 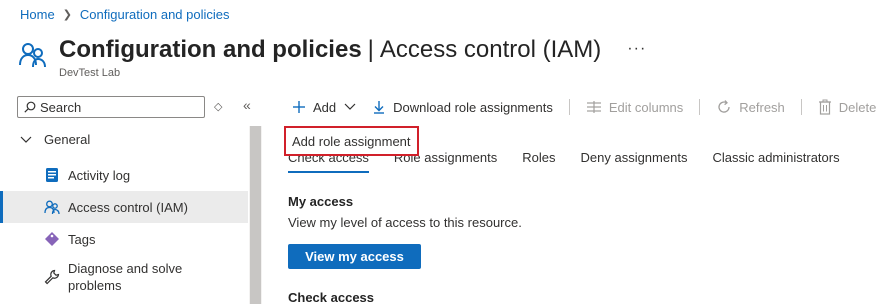 I want to click on page-title: Configuration and policies, so click(x=210, y=49).